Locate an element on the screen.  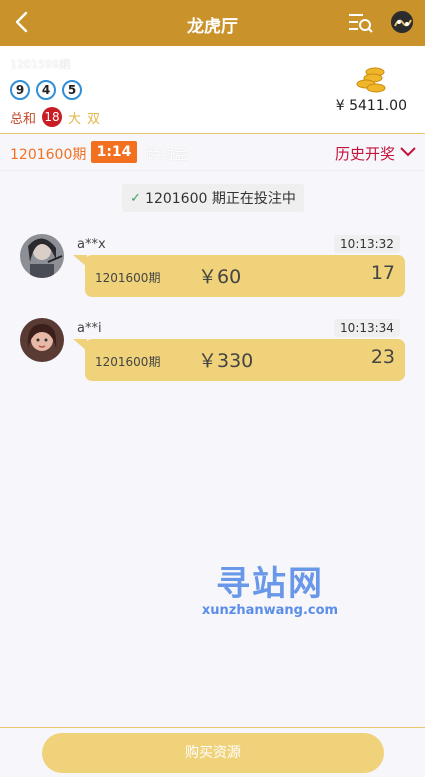
closing-label: 距封盘 is located at coordinates (167, 155).